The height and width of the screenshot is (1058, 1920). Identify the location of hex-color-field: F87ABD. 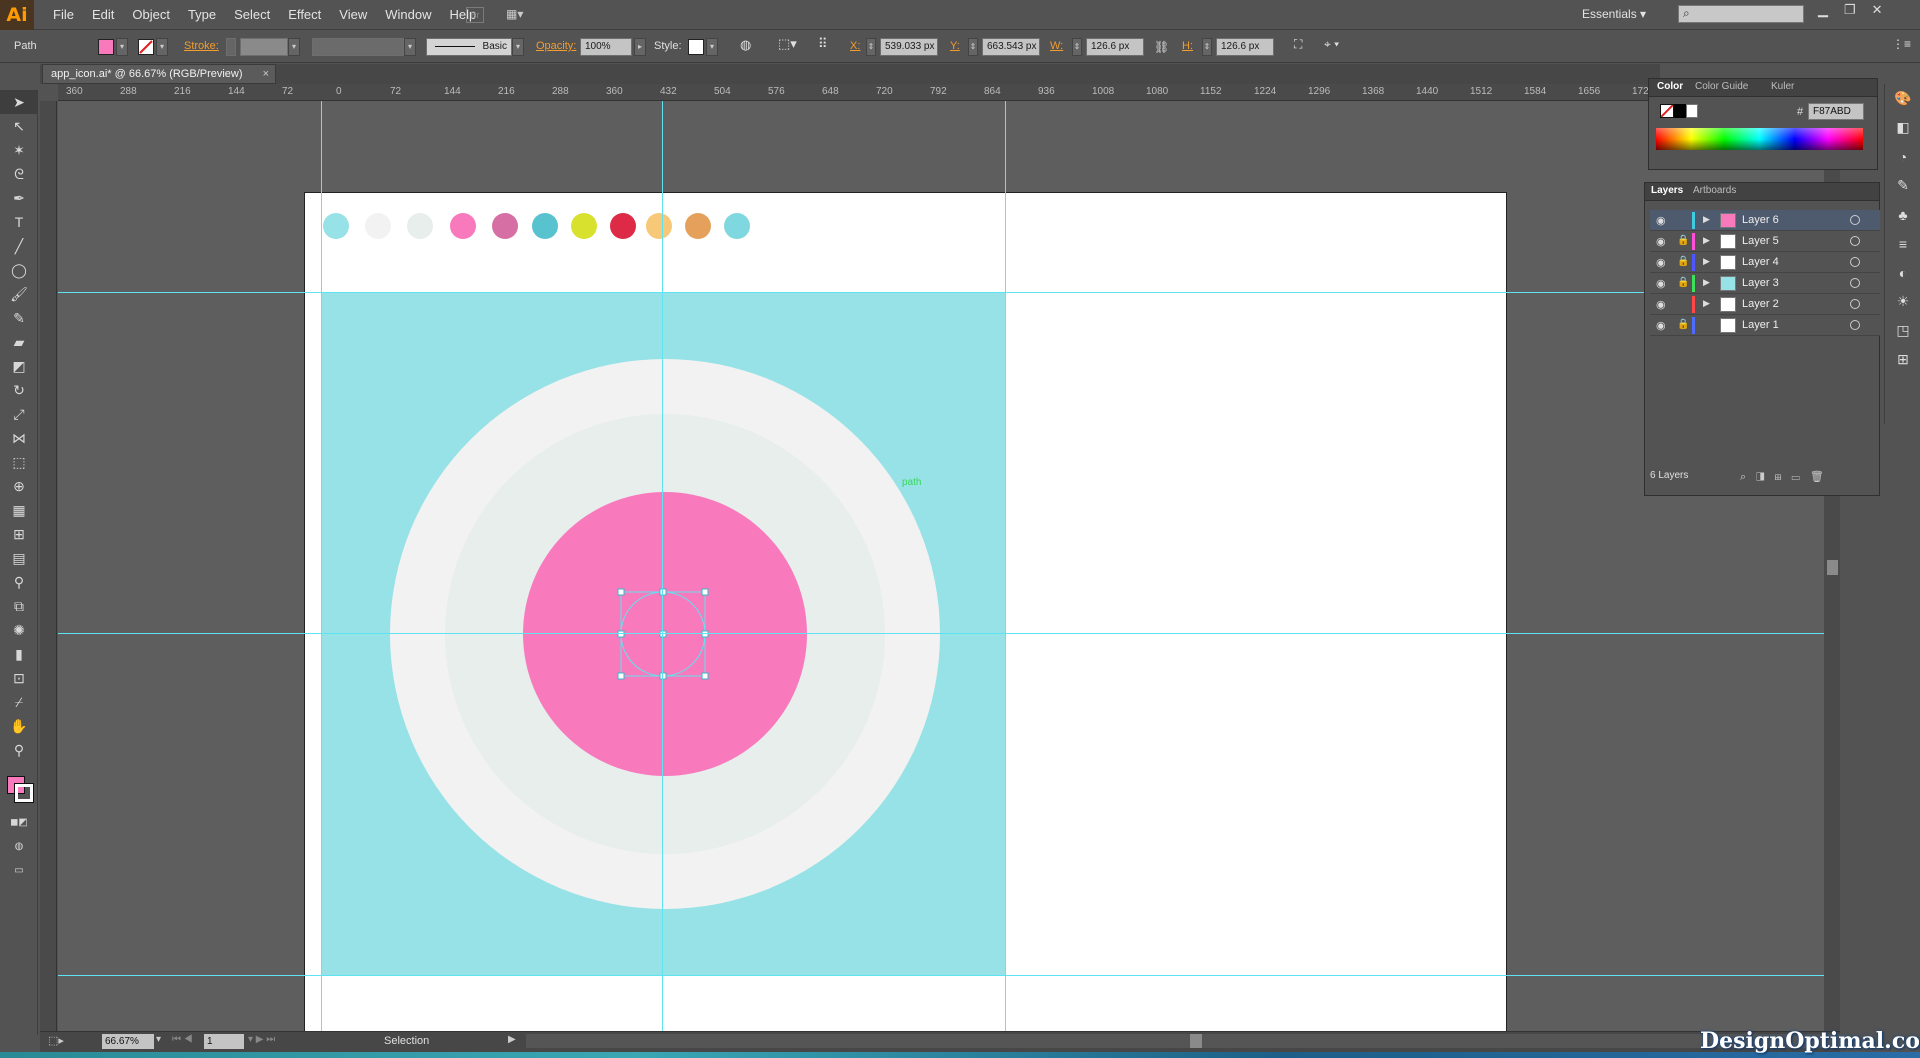
(1836, 111).